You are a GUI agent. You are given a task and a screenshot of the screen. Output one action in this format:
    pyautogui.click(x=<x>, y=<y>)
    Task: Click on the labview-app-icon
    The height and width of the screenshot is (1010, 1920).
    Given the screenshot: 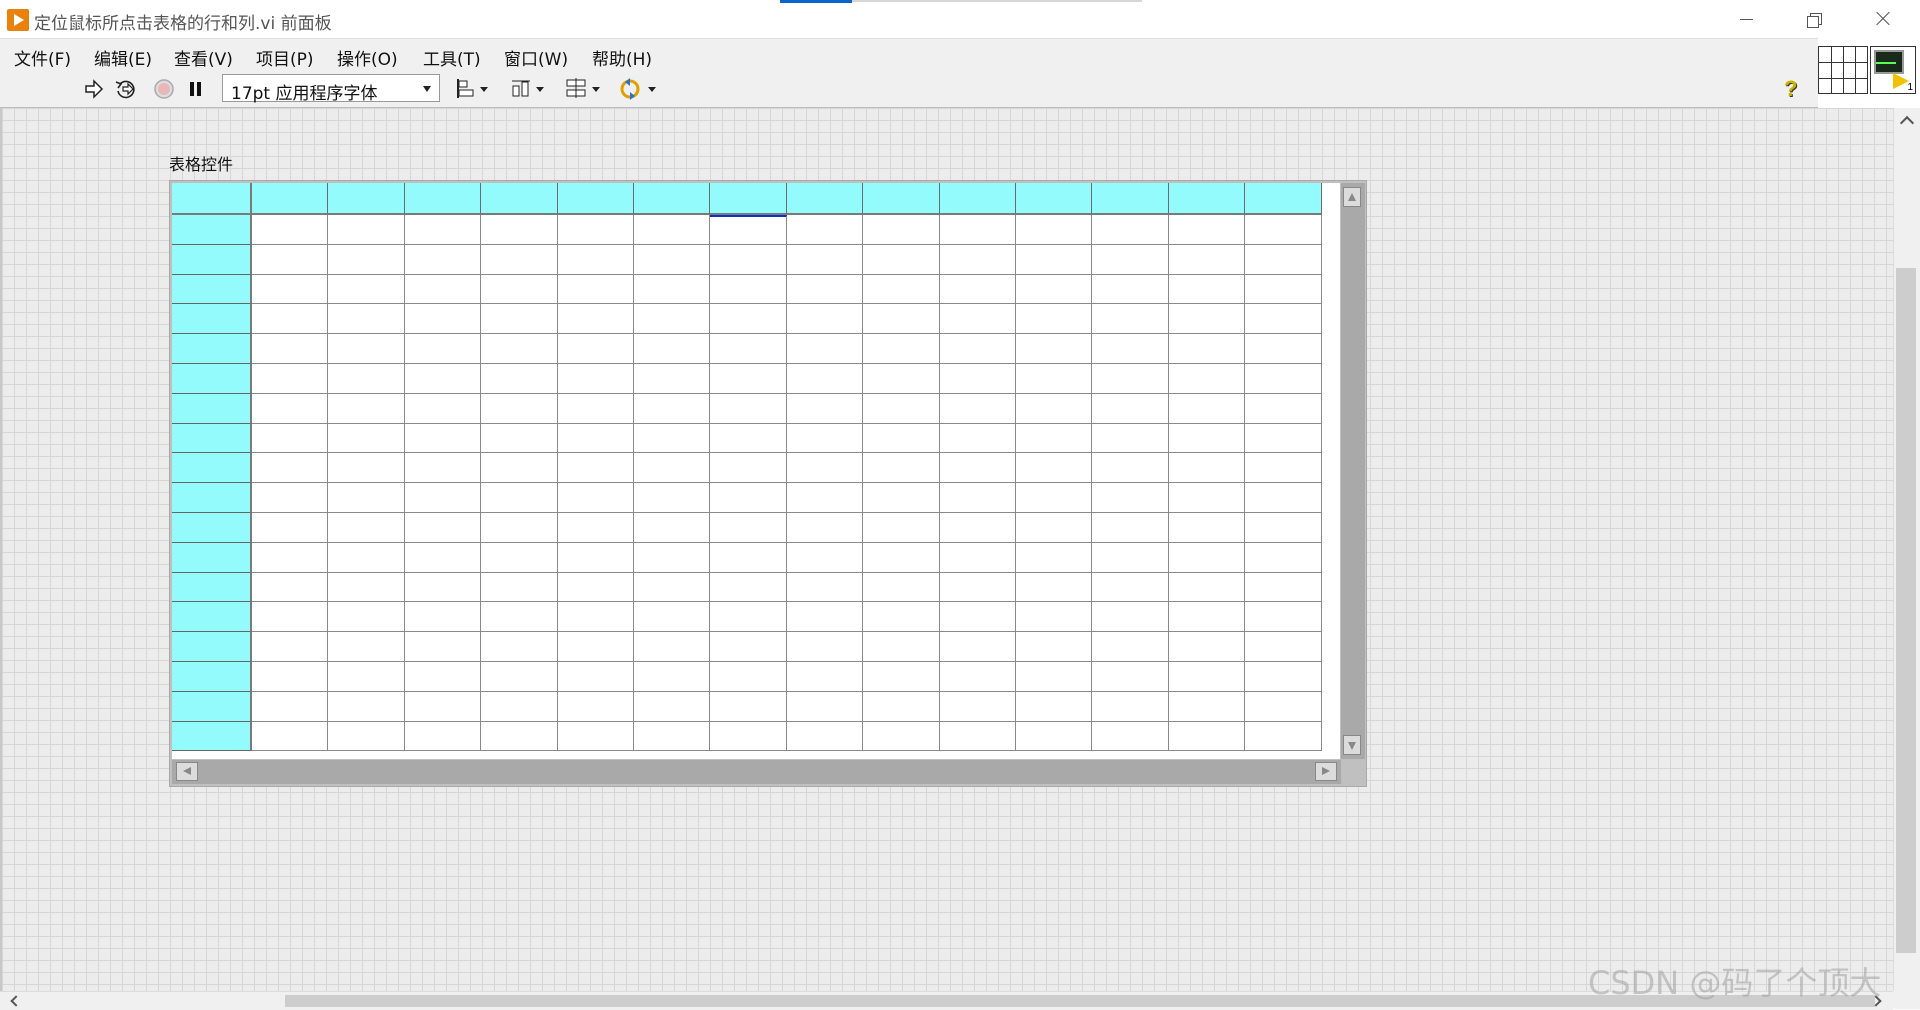 What is the action you would take?
    pyautogui.click(x=18, y=20)
    